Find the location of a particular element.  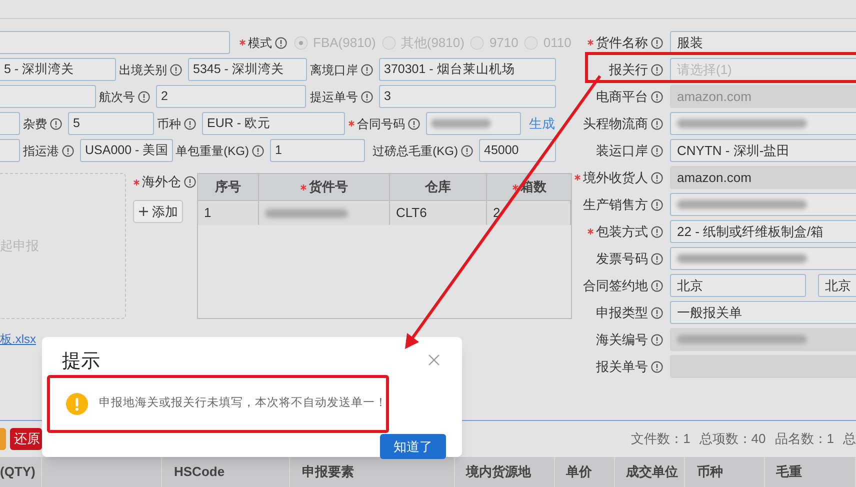

plus-icon is located at coordinates (143, 211).